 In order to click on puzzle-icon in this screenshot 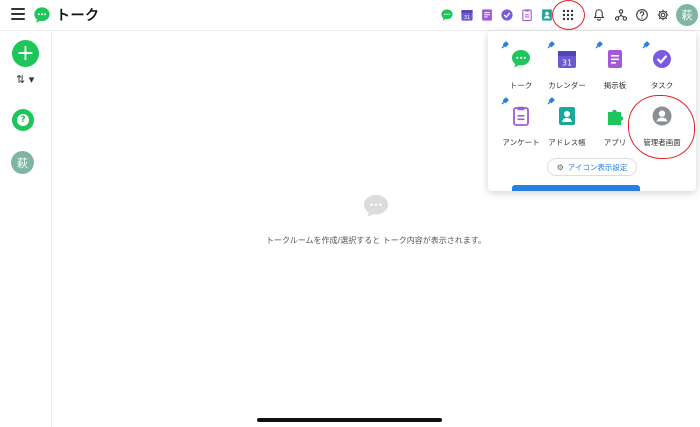, I will do `click(616, 117)`.